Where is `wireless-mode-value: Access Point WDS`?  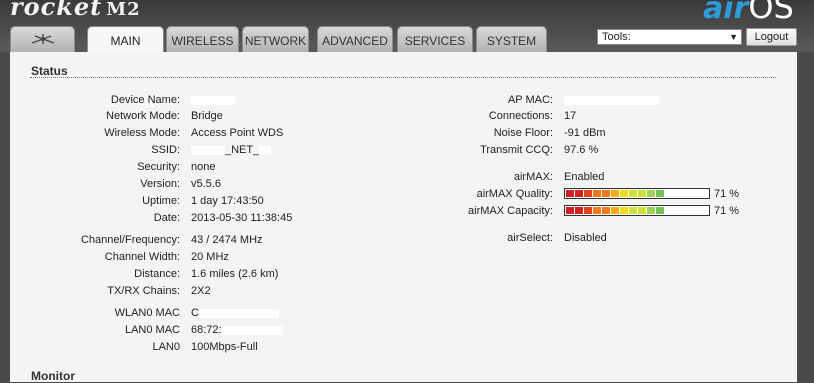 wireless-mode-value: Access Point WDS is located at coordinates (237, 133).